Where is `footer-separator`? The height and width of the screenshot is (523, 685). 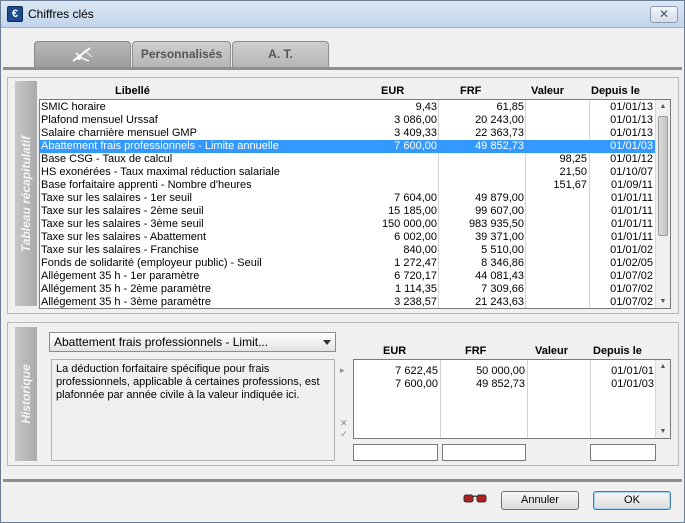
footer-separator is located at coordinates (342, 480).